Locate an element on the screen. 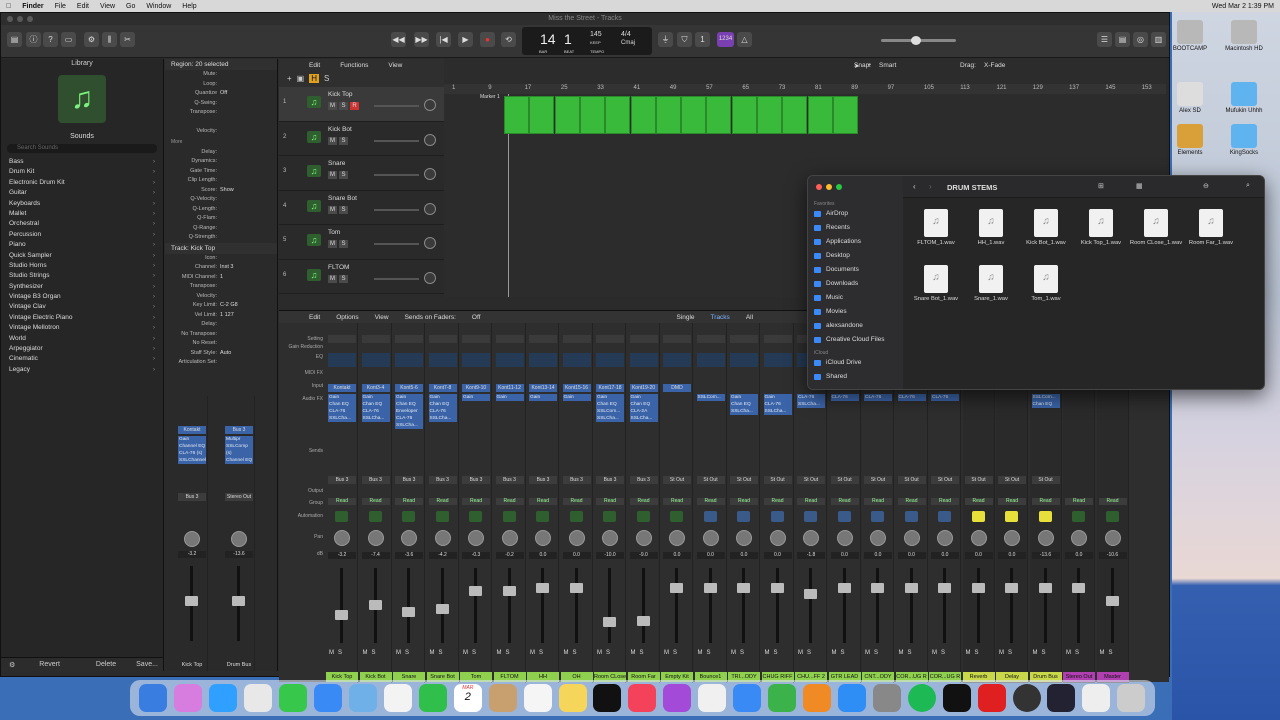  input-slot: Kont9-10 is located at coordinates (476, 388).